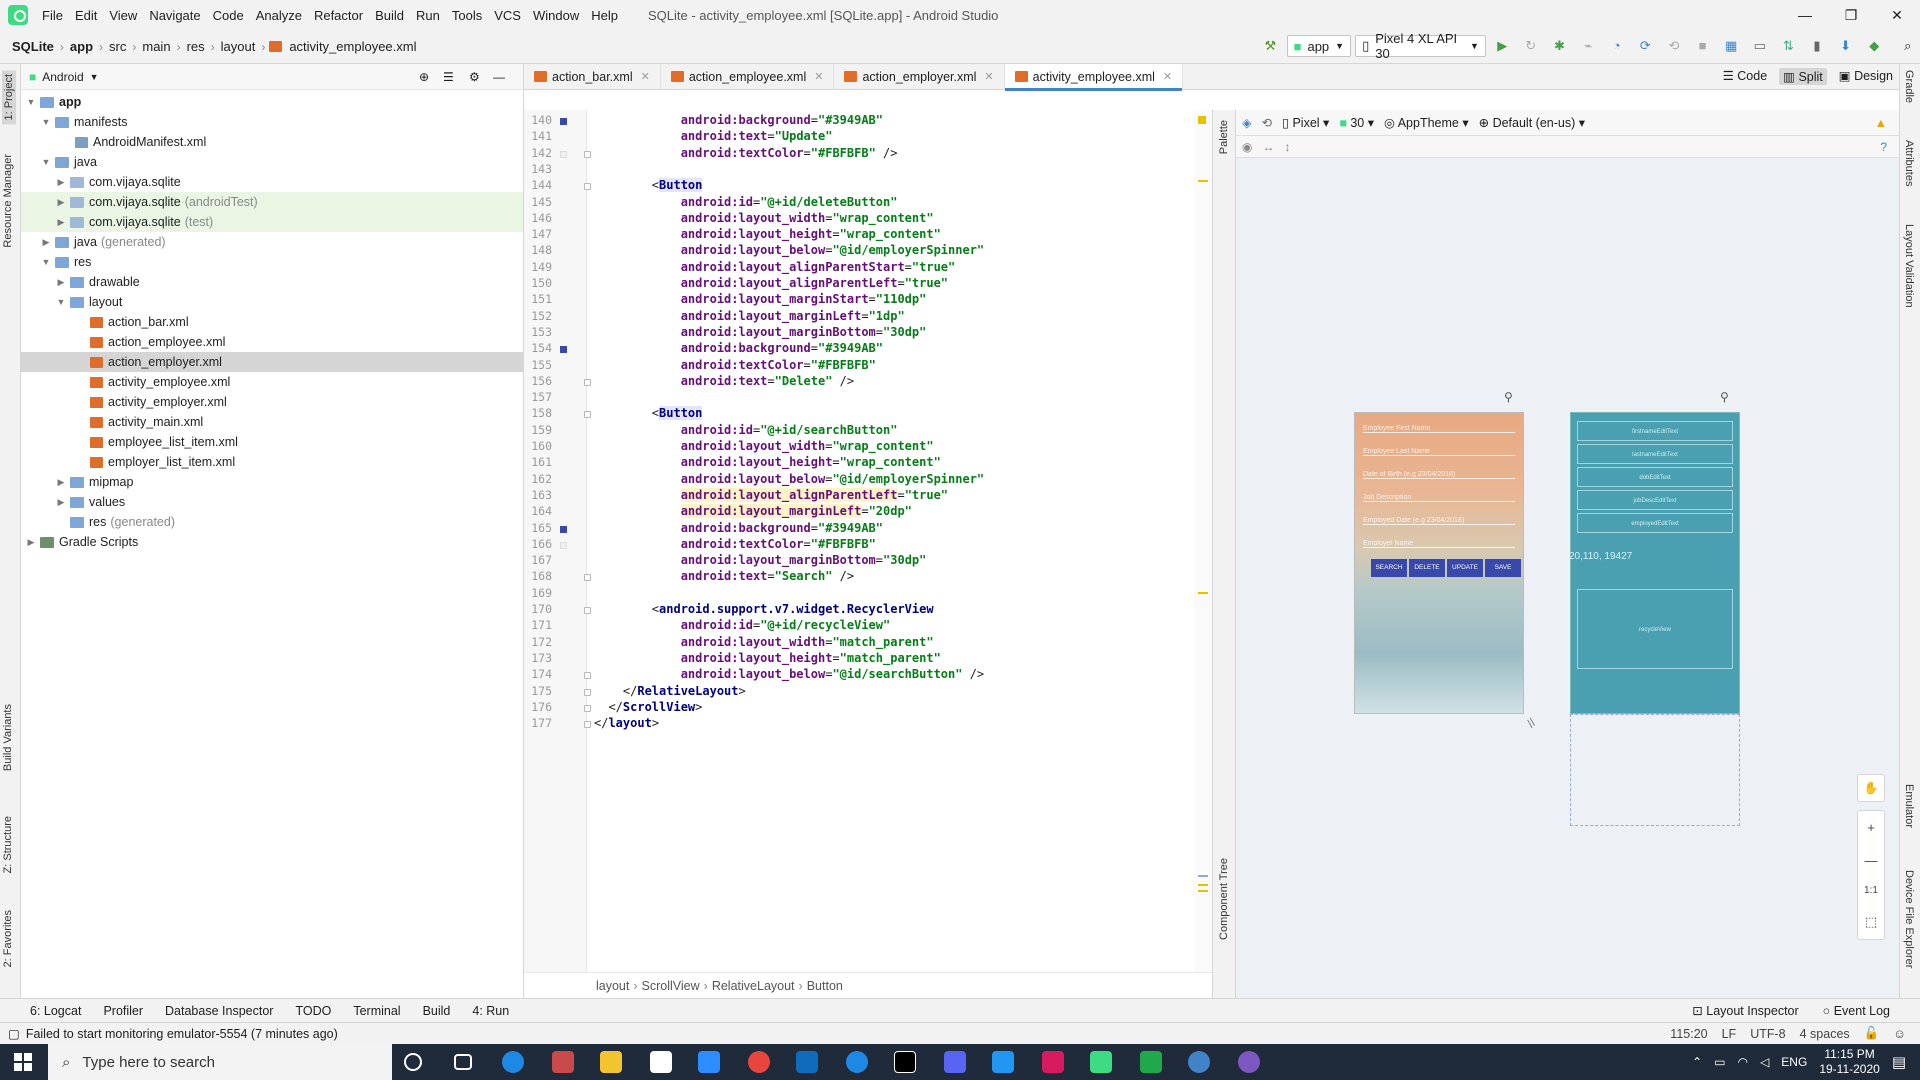  Describe the element at coordinates (55, 1011) in the screenshot. I see `tool-window--logcat: 6: Logcat` at that location.